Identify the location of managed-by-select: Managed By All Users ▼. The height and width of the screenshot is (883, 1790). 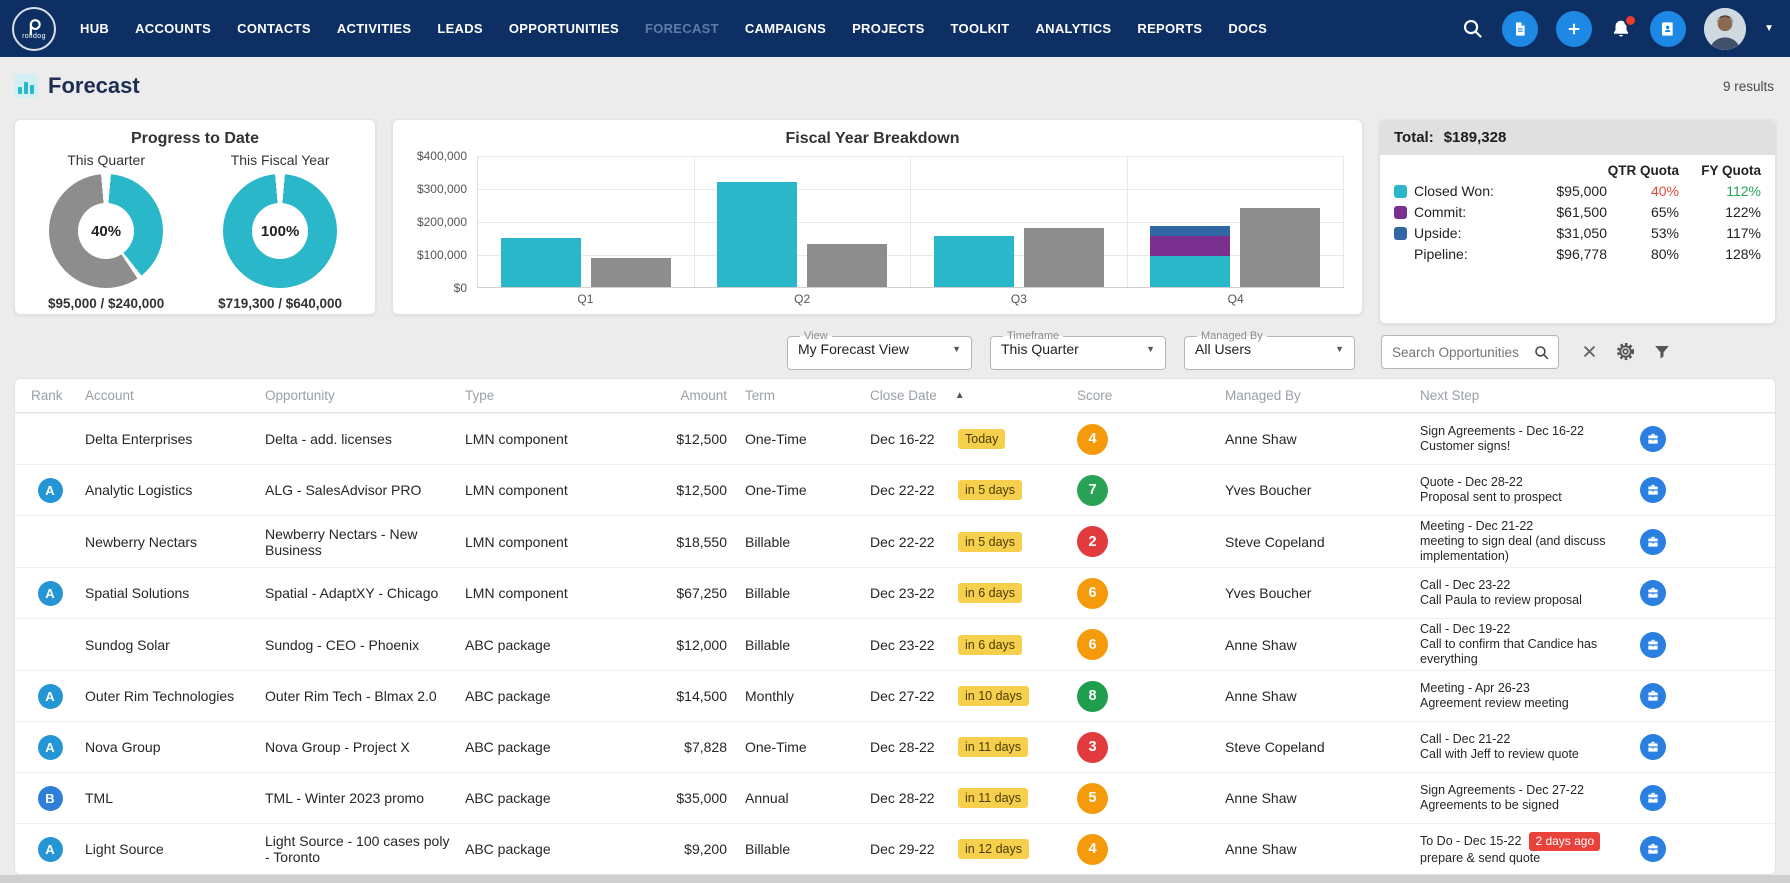
(1269, 350).